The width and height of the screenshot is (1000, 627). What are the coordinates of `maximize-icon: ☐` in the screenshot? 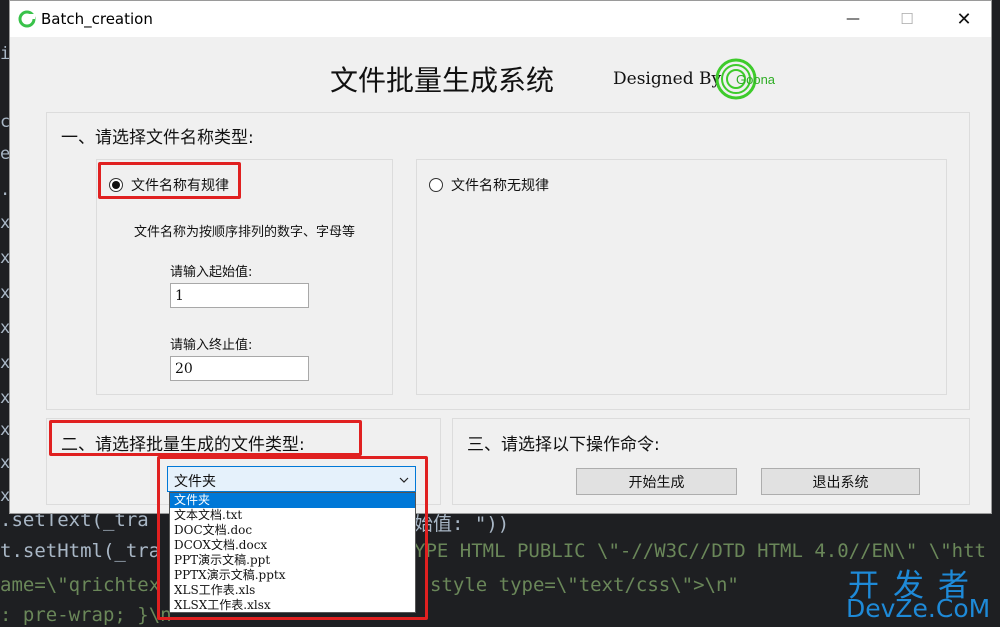 It's located at (907, 19).